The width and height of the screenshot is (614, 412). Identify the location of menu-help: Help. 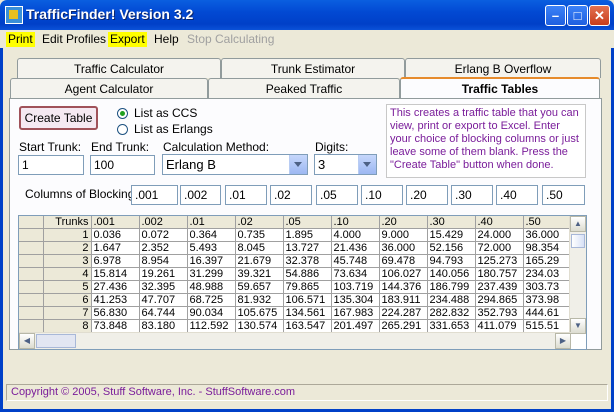
(166, 39).